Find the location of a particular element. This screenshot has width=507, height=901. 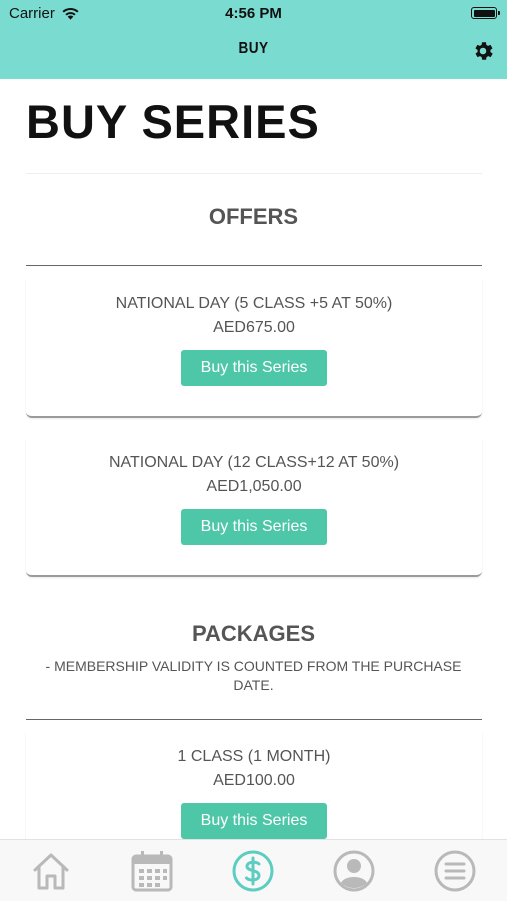

tab-menu is located at coordinates (456, 871).